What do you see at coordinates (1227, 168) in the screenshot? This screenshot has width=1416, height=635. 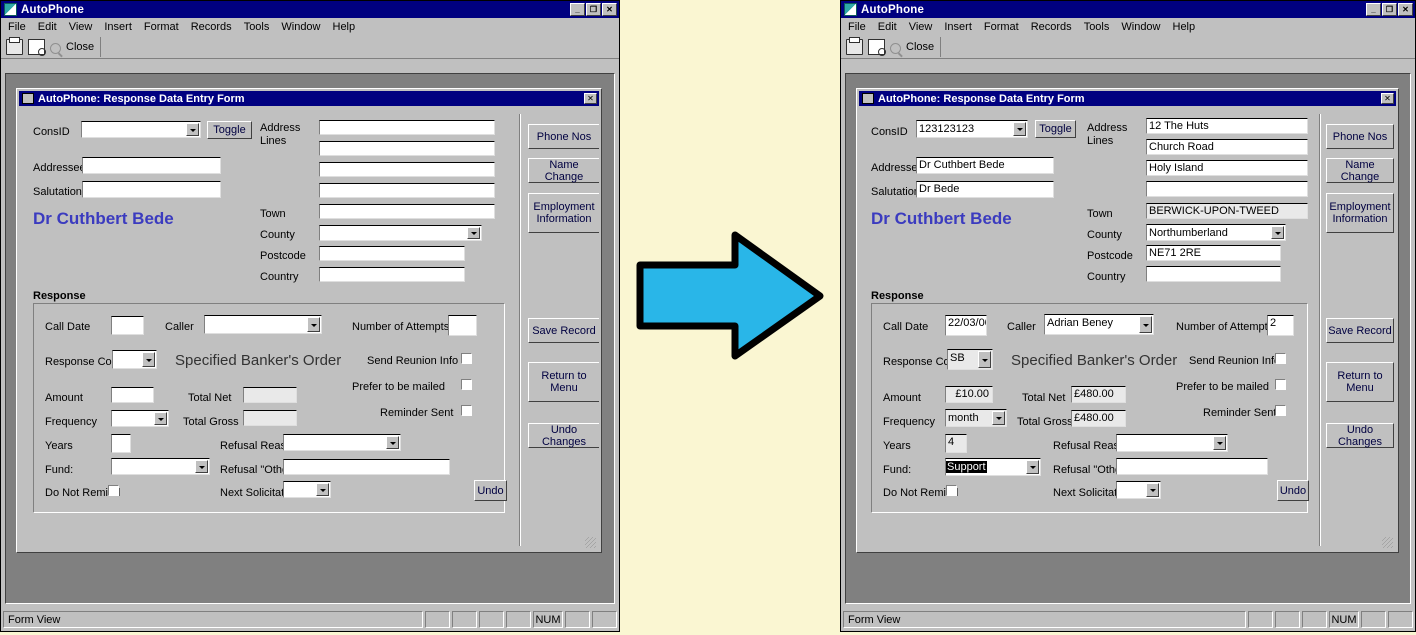 I see `address-line-3-field: Holy Island` at bounding box center [1227, 168].